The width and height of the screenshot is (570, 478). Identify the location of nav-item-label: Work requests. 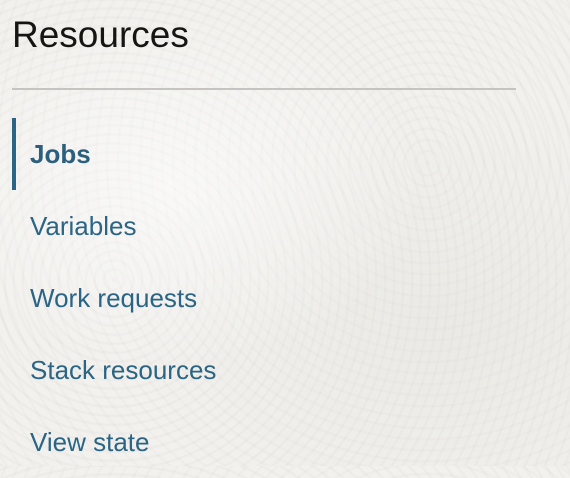
(114, 298).